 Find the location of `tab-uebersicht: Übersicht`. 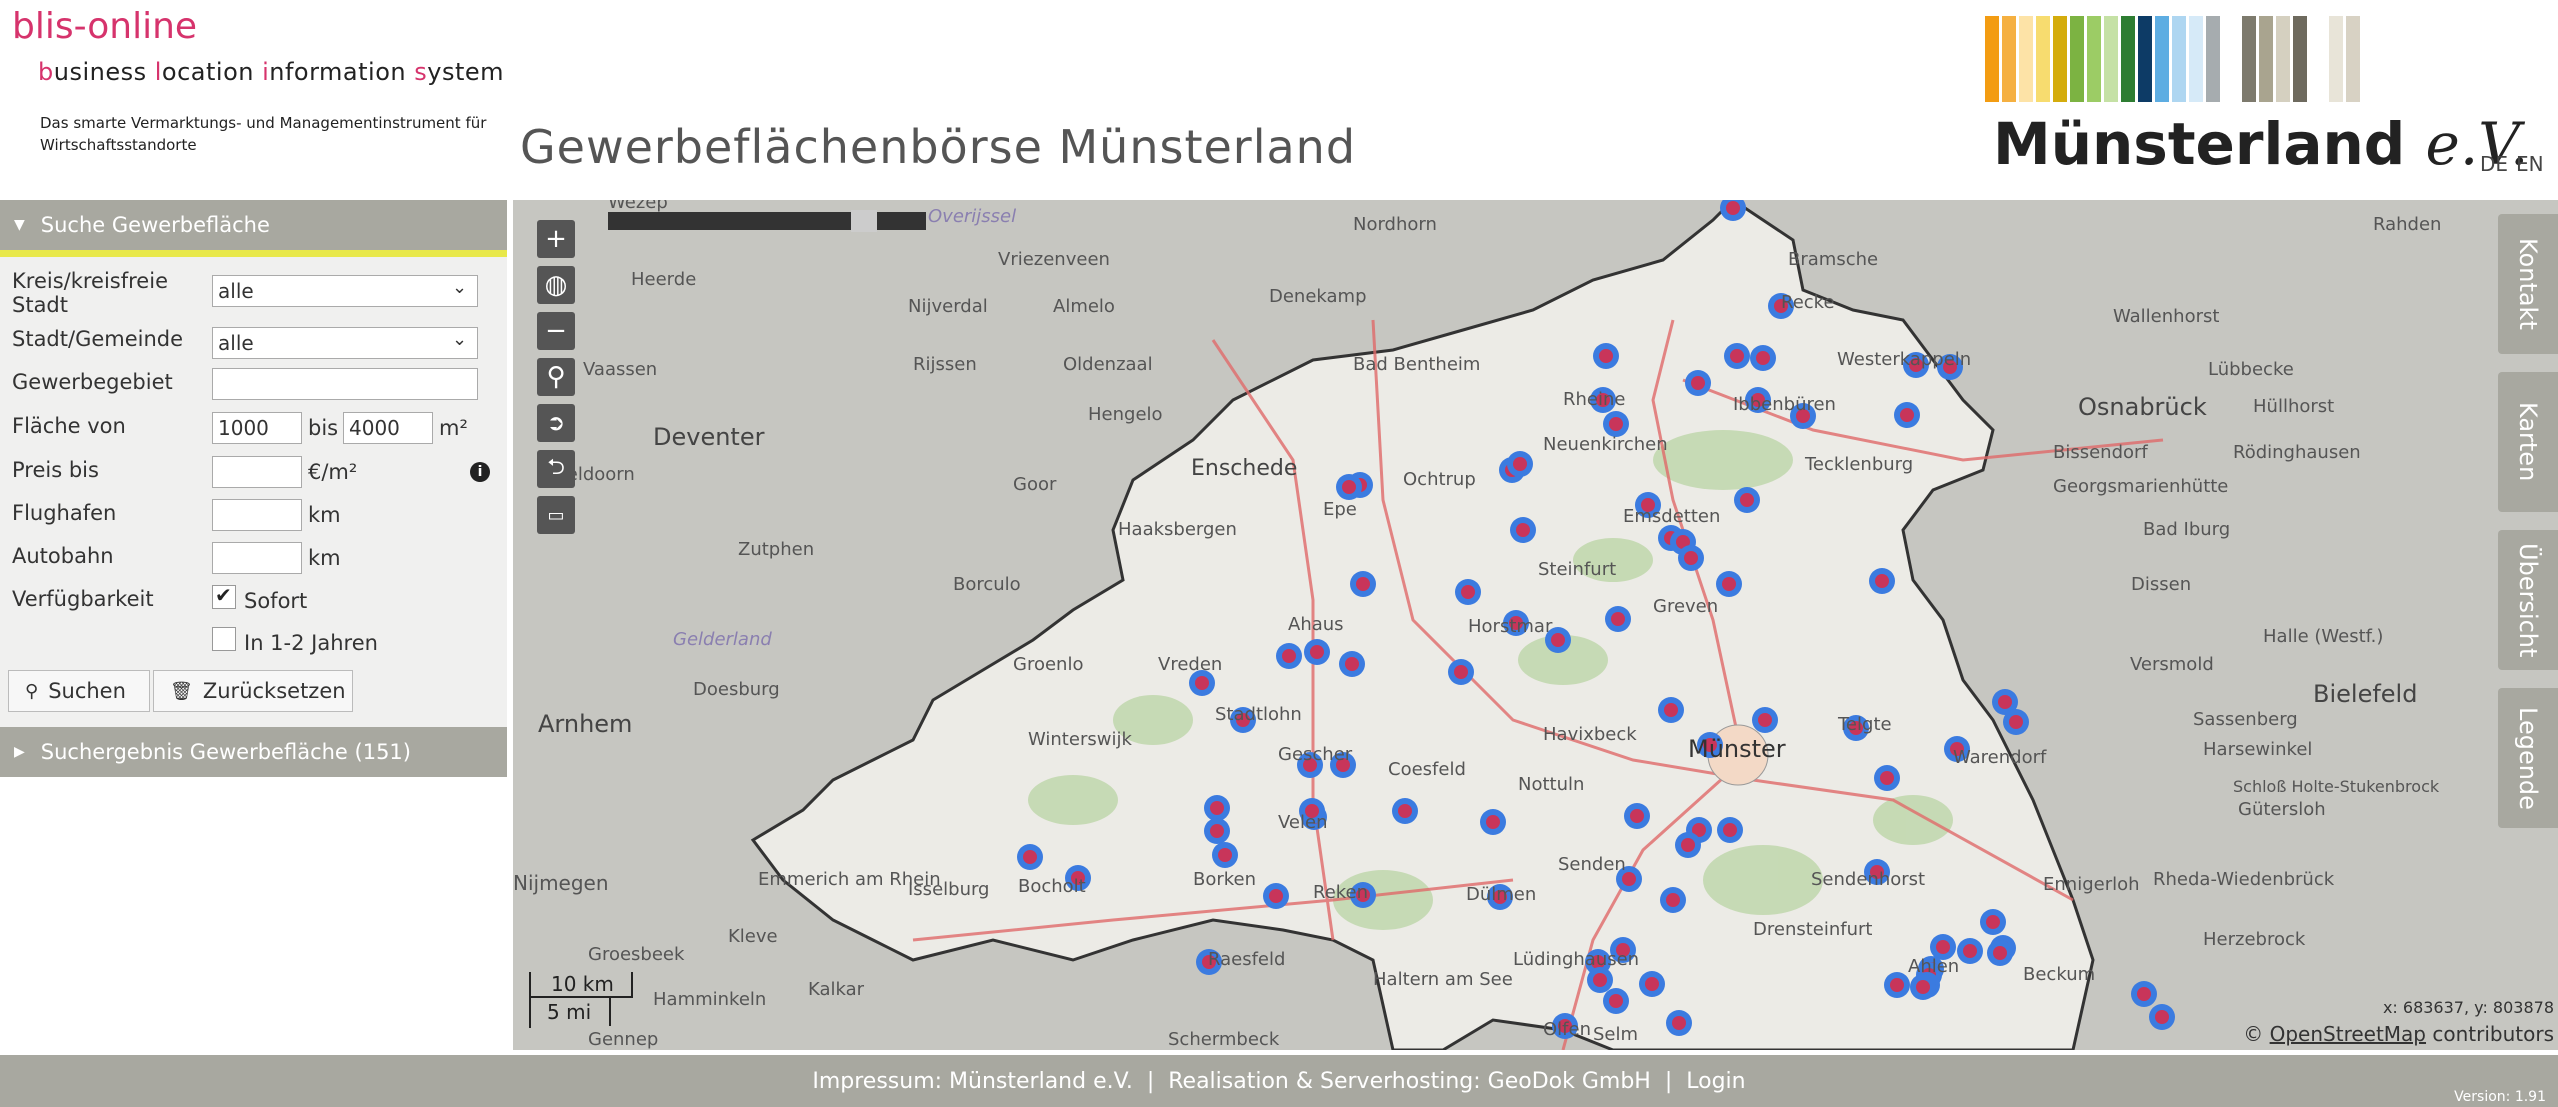

tab-uebersicht: Übersicht is located at coordinates (2528, 600).